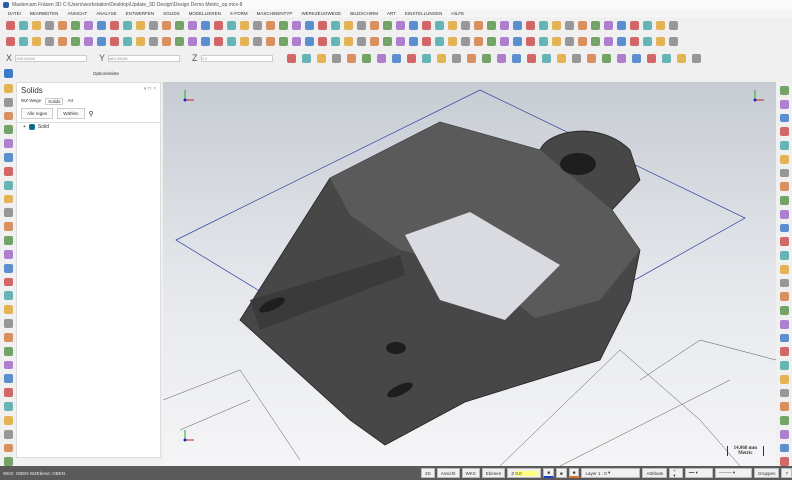 This screenshot has height=480, width=792. What do you see at coordinates (524, 473) in the screenshot?
I see `z-depth-field: Z 0.0` at bounding box center [524, 473].